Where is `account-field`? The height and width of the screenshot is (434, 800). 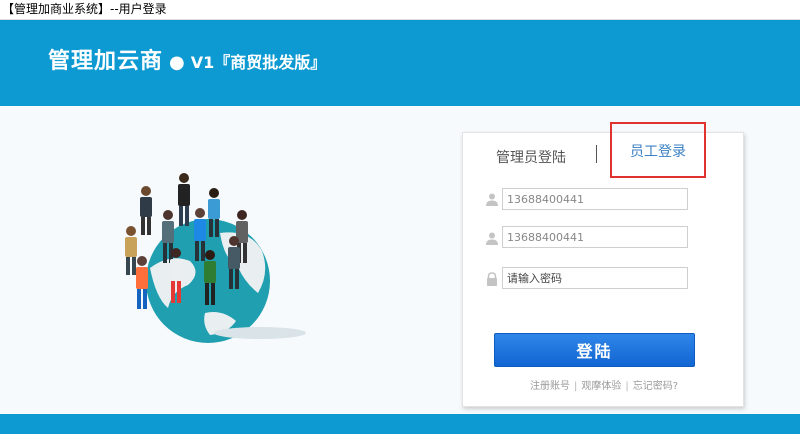
account-field is located at coordinates (595, 237).